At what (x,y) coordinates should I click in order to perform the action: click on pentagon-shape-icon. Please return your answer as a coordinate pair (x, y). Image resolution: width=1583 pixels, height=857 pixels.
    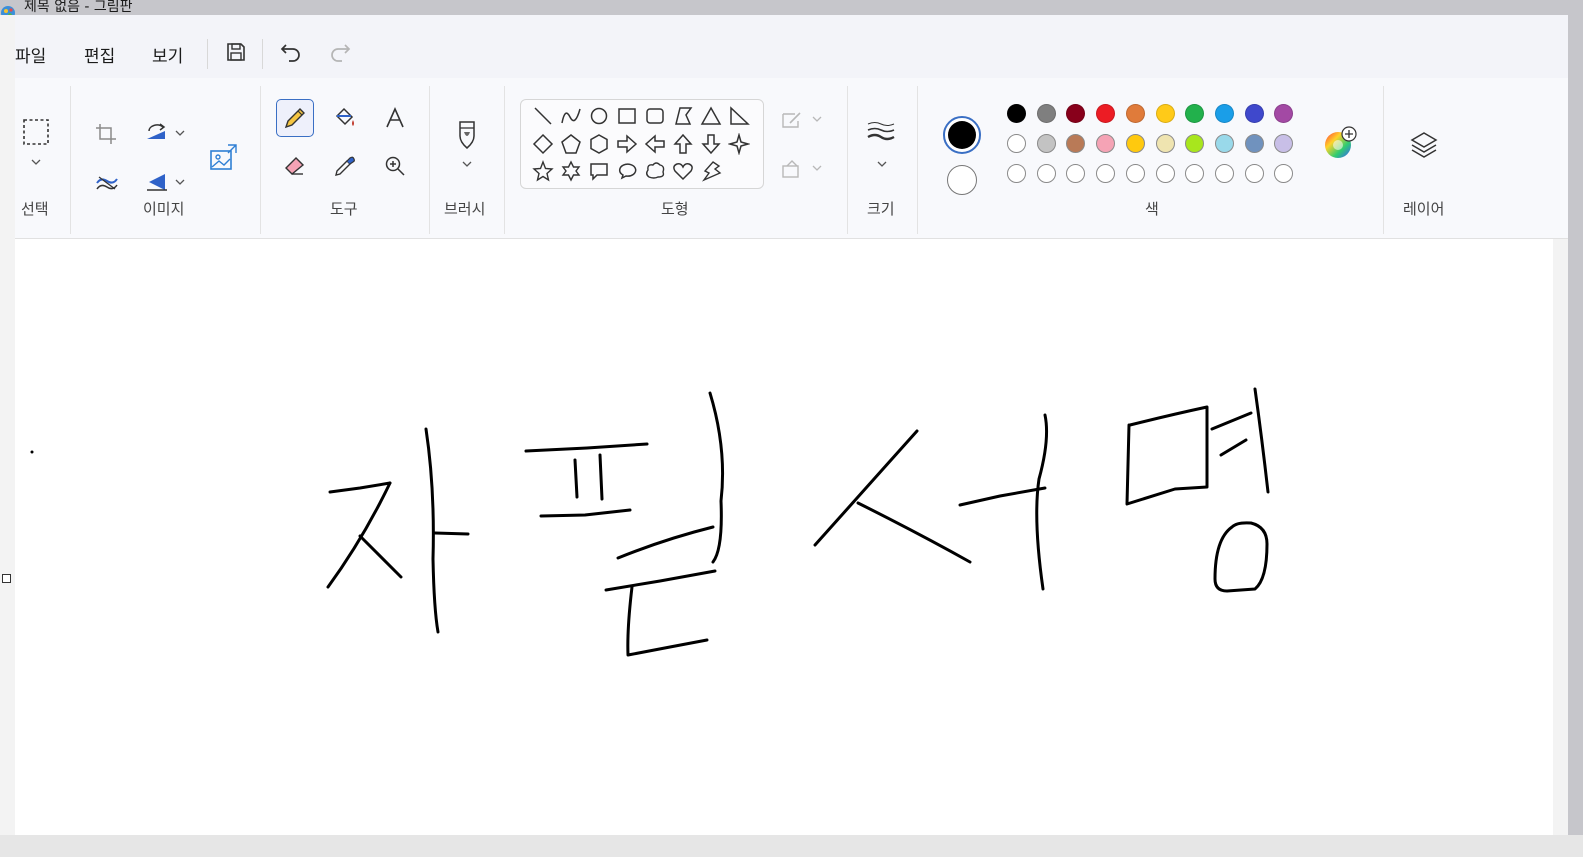
    Looking at the image, I should click on (571, 144).